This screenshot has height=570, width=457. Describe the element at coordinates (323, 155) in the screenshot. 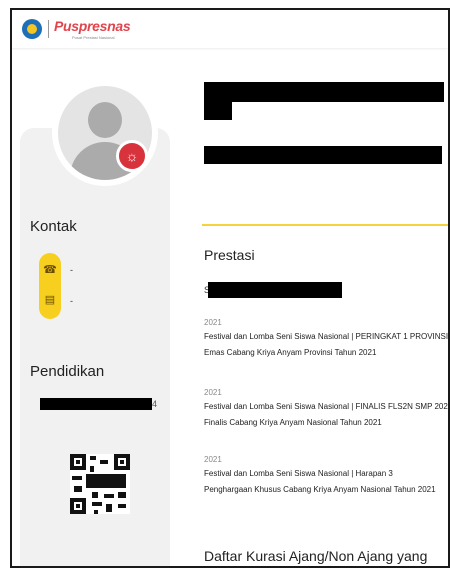

I see `redacted-subtitle` at that location.